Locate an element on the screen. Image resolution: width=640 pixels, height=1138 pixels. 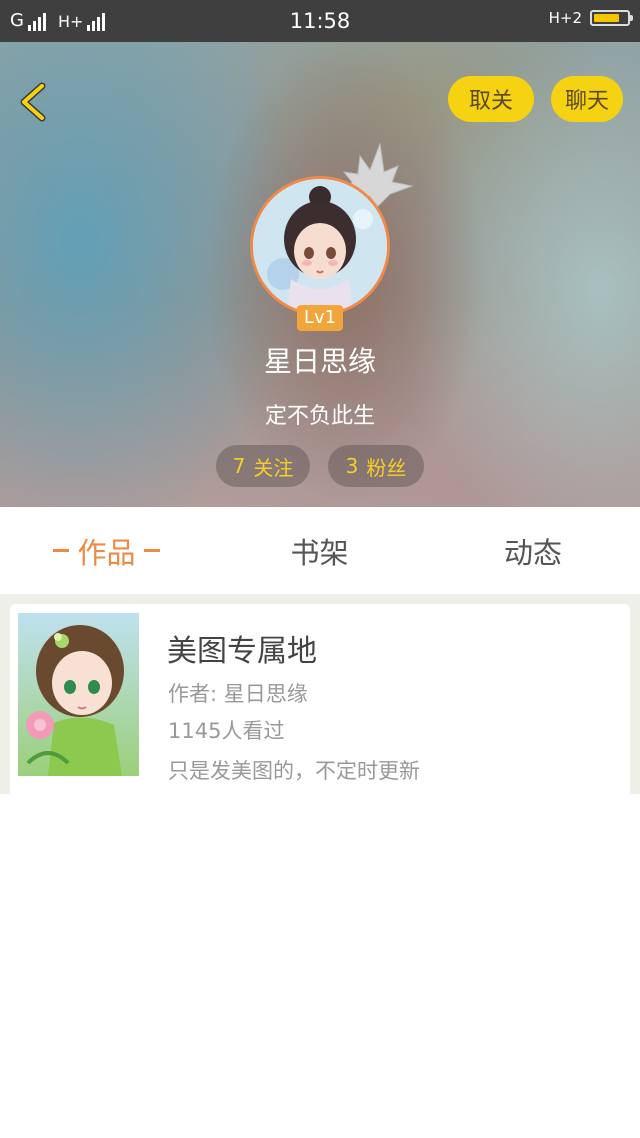
avatar-image is located at coordinates (320, 246).